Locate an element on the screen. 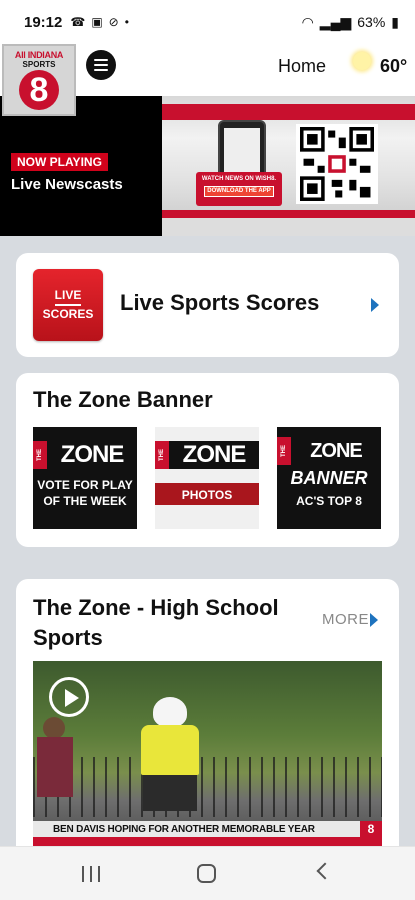 Image resolution: width=415 pixels, height=900 pixels. wifi-icon: ◠ is located at coordinates (307, 21).